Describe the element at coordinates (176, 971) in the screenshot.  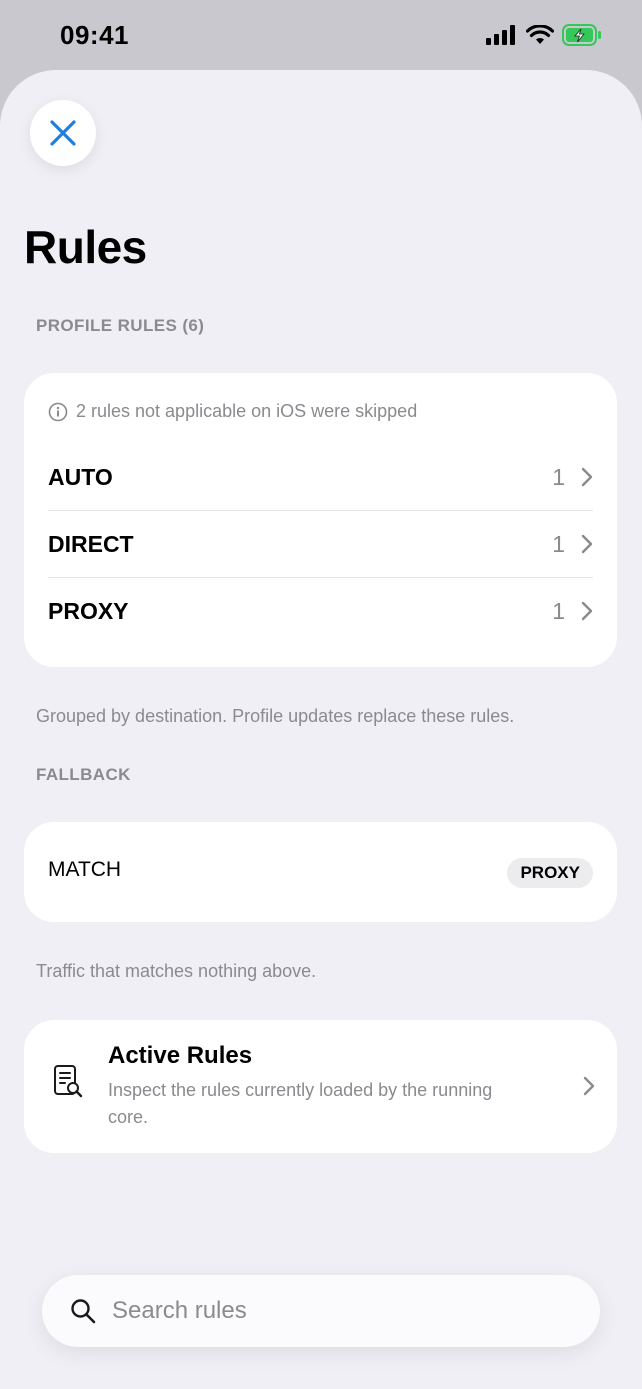
I see `fallback-footer: Traffic that matches nothing above.` at that location.